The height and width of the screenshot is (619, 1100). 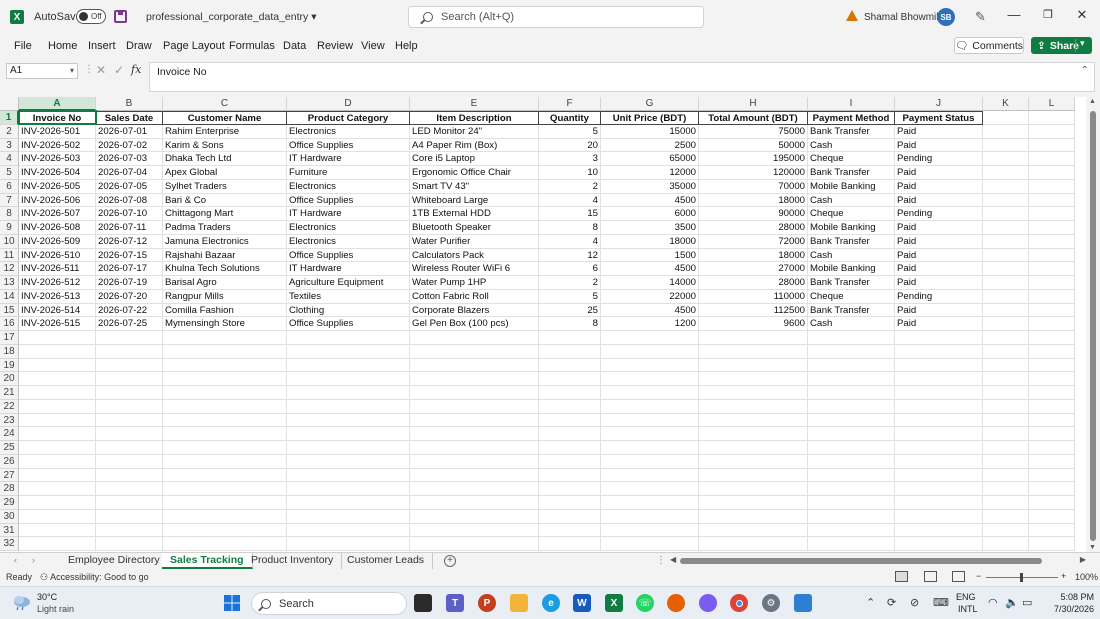 I want to click on scroll-left-icon: ◀, so click(x=673, y=559).